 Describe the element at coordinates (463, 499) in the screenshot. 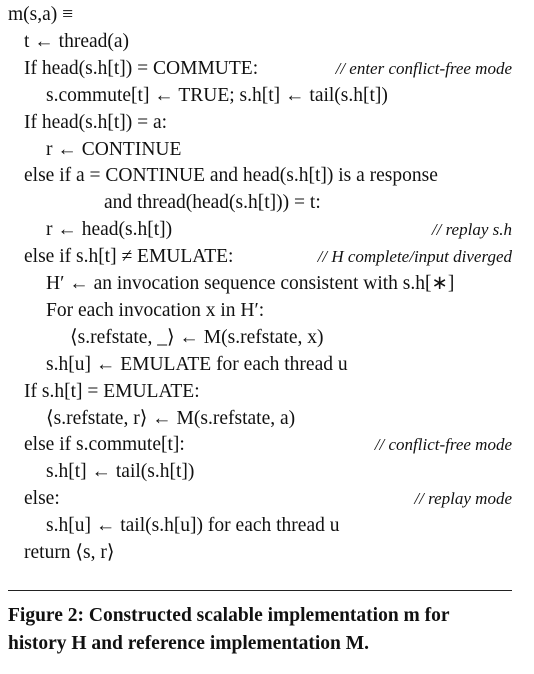

I see `code-comment: // replay mode` at that location.